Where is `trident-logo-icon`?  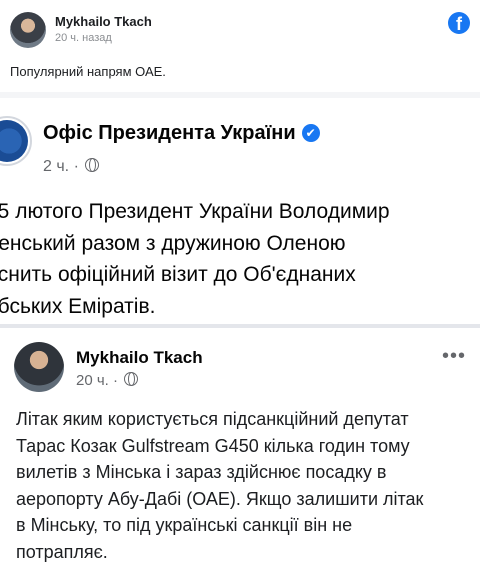 trident-logo-icon is located at coordinates (14, 141).